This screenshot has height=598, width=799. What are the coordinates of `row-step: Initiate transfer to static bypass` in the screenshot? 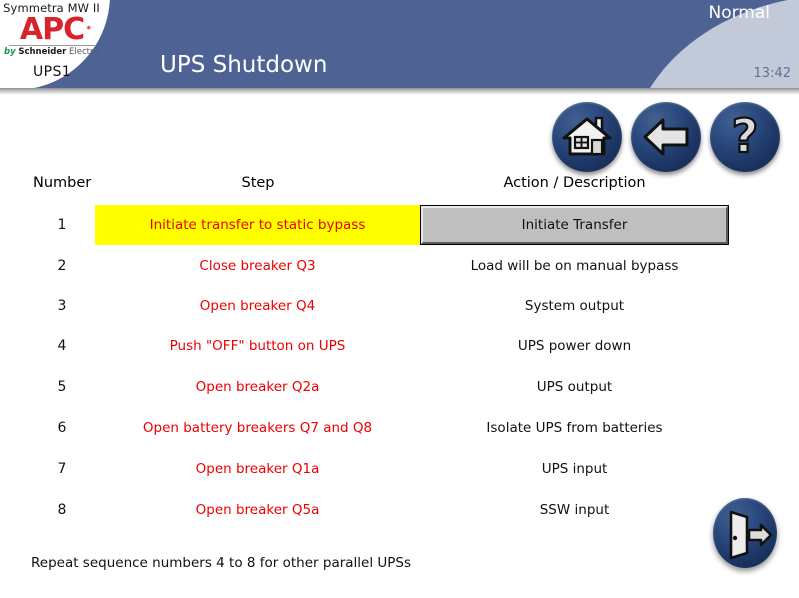 It's located at (257, 225).